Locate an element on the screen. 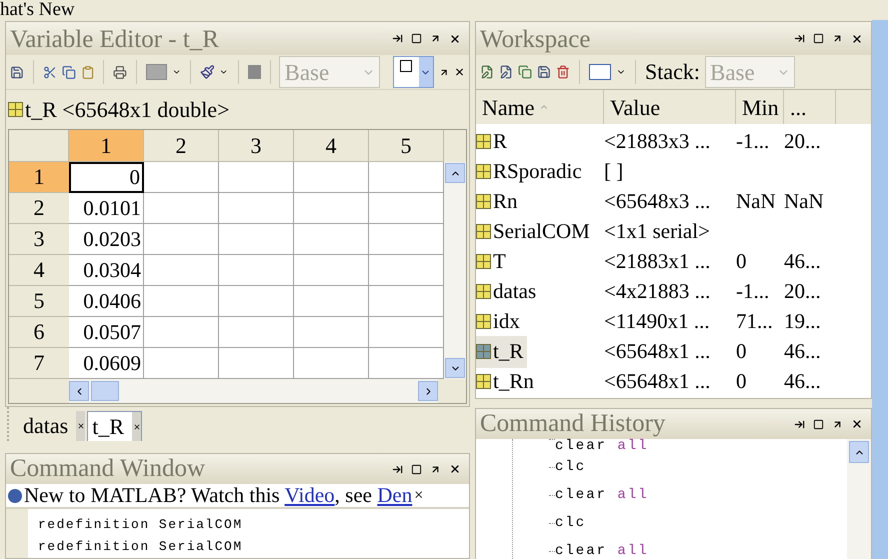  new-variable-icon is located at coordinates (487, 72).